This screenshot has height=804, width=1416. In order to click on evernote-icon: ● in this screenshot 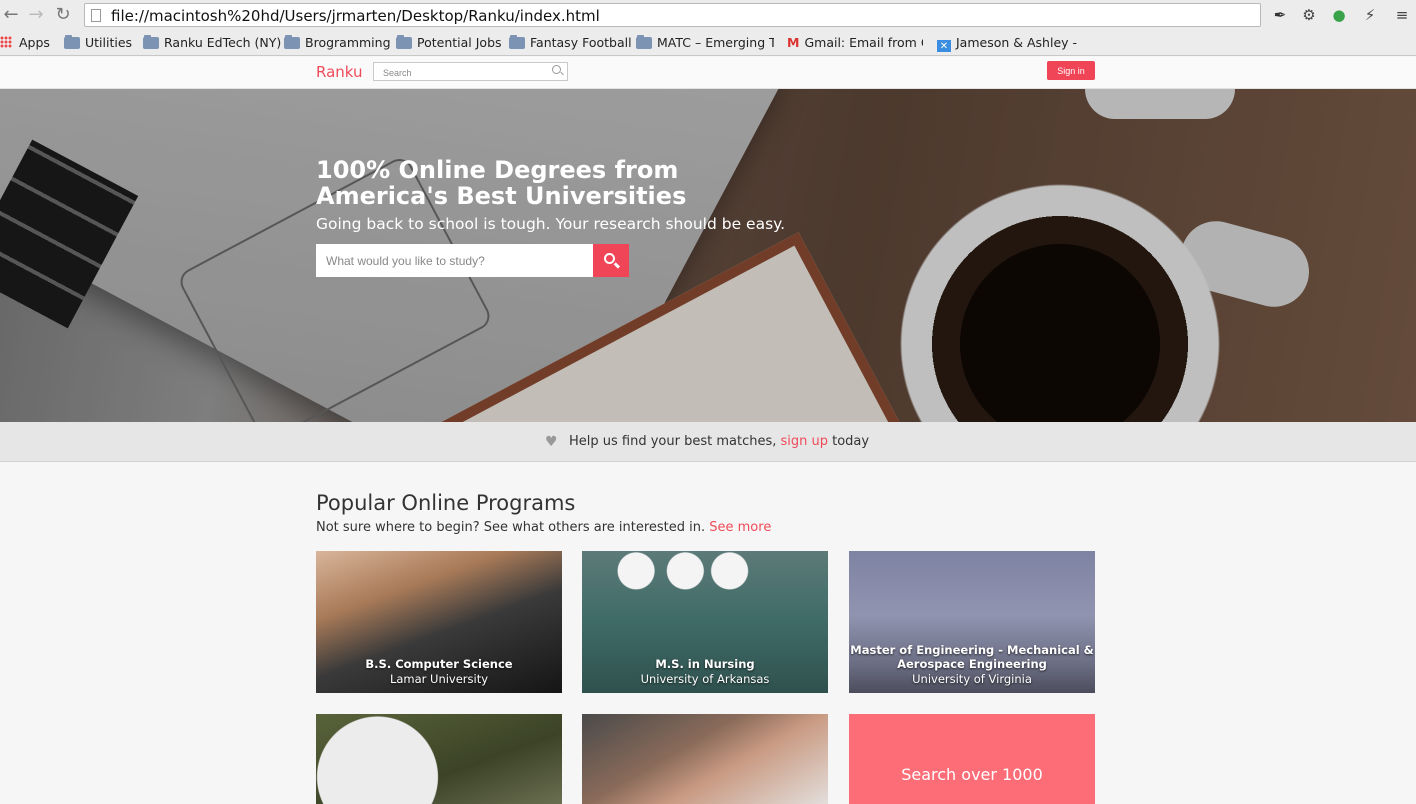, I will do `click(1339, 15)`.